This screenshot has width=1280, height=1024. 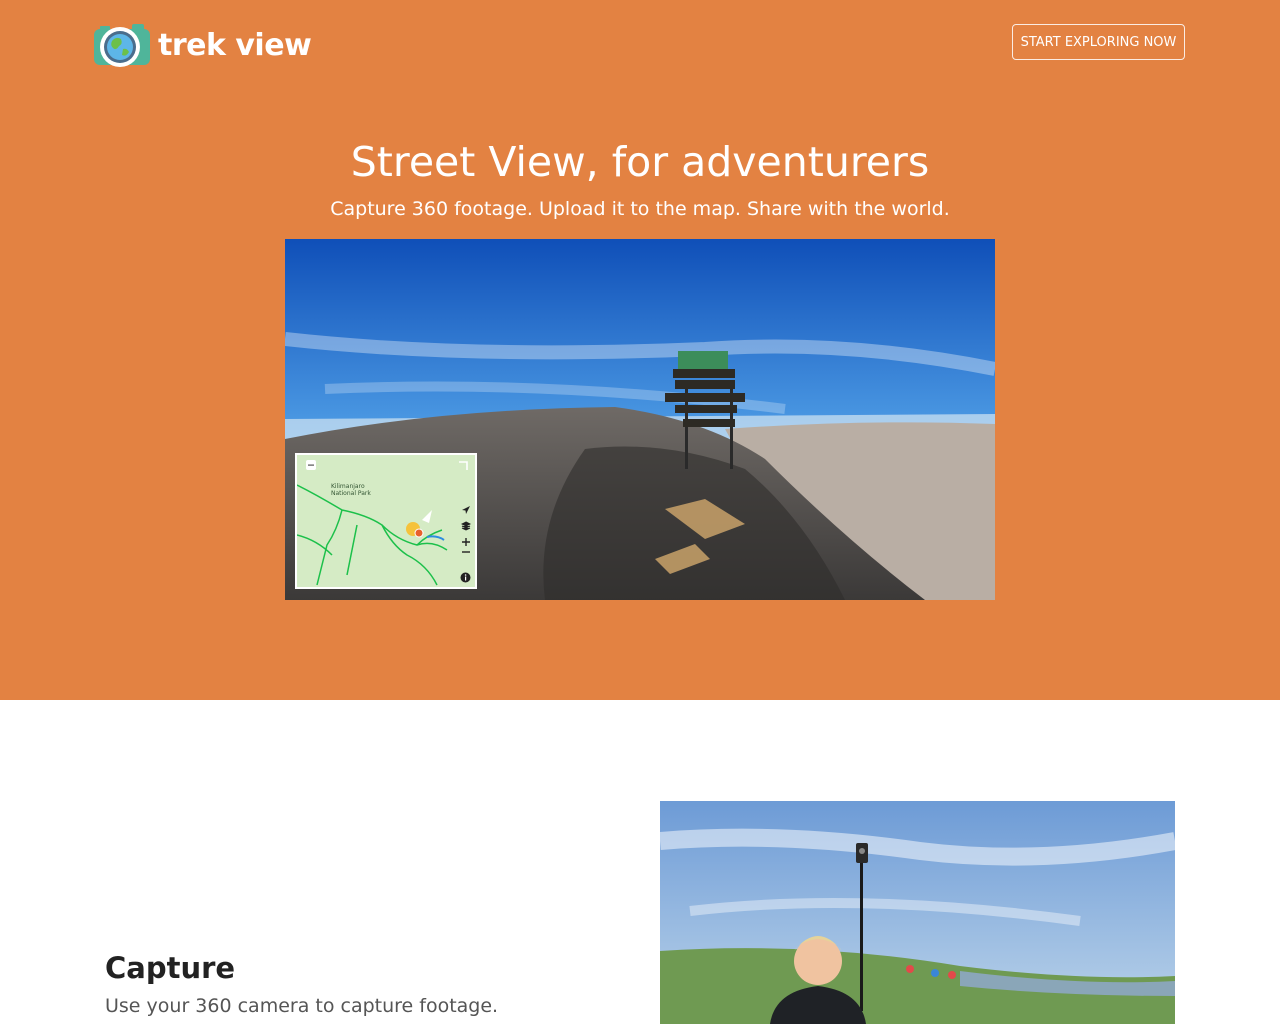 What do you see at coordinates (122, 45) in the screenshot?
I see `camera-globe-logo-icon` at bounding box center [122, 45].